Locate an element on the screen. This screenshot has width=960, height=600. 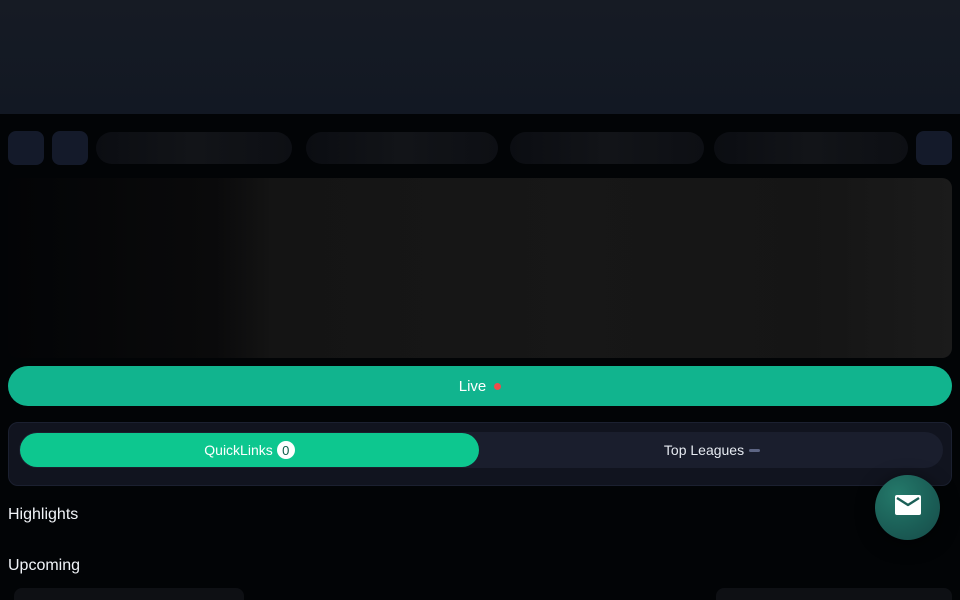
upcoming-skeleton-left is located at coordinates (129, 594).